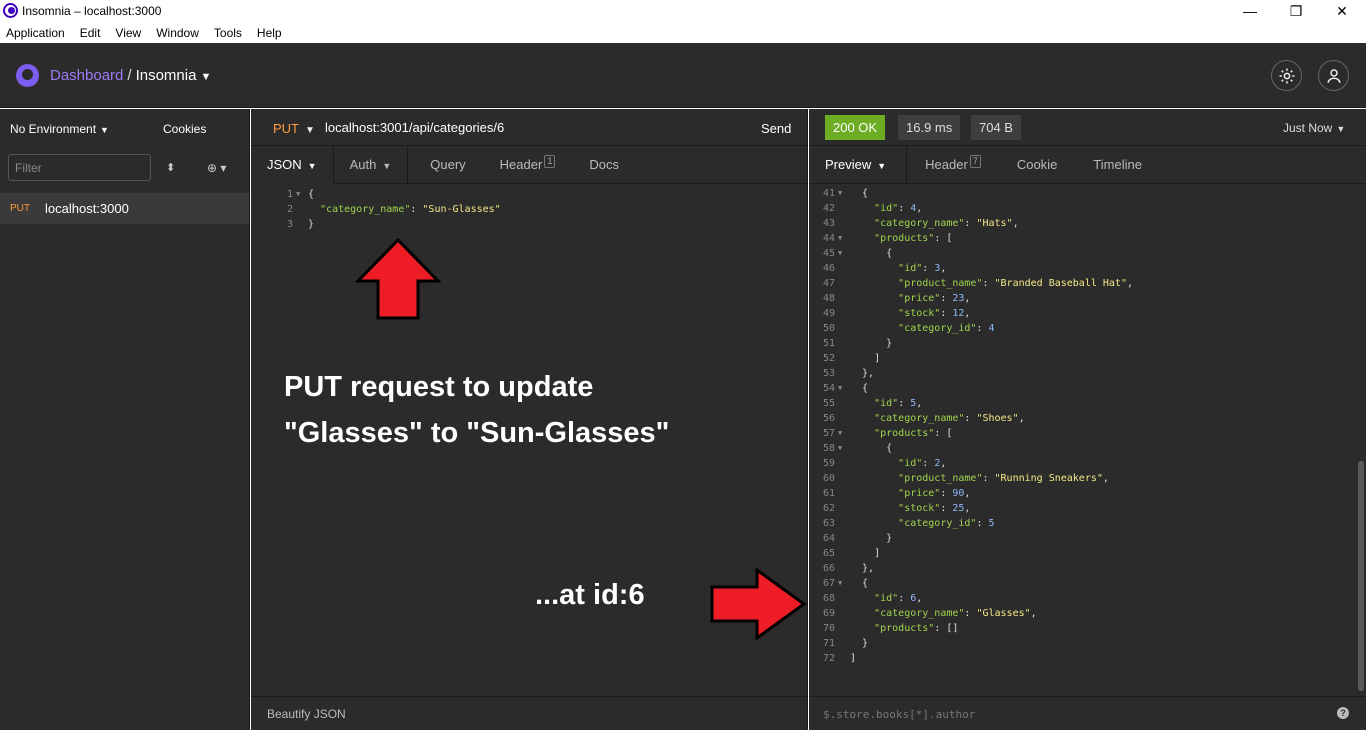 Image resolution: width=1366 pixels, height=730 pixels. What do you see at coordinates (1079, 448) in the screenshot?
I see `code-line: 58 ▼ {` at bounding box center [1079, 448].